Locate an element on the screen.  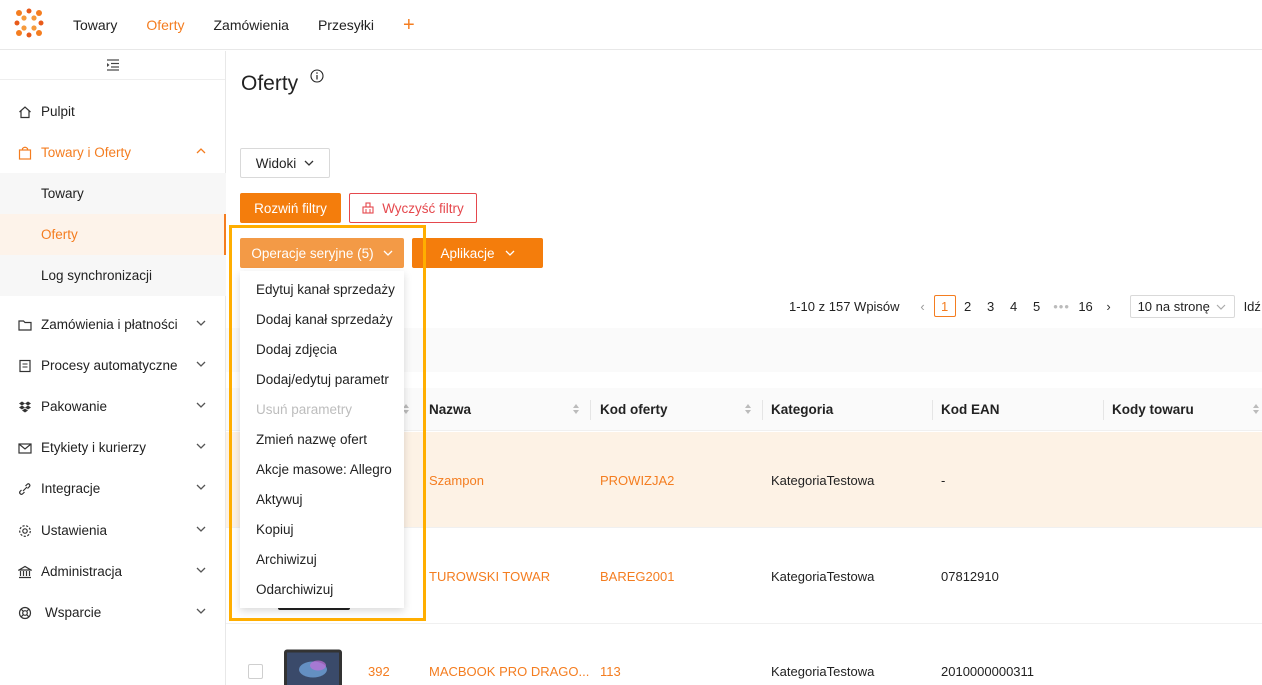
nav-towary: Towary is located at coordinates (95, 25).